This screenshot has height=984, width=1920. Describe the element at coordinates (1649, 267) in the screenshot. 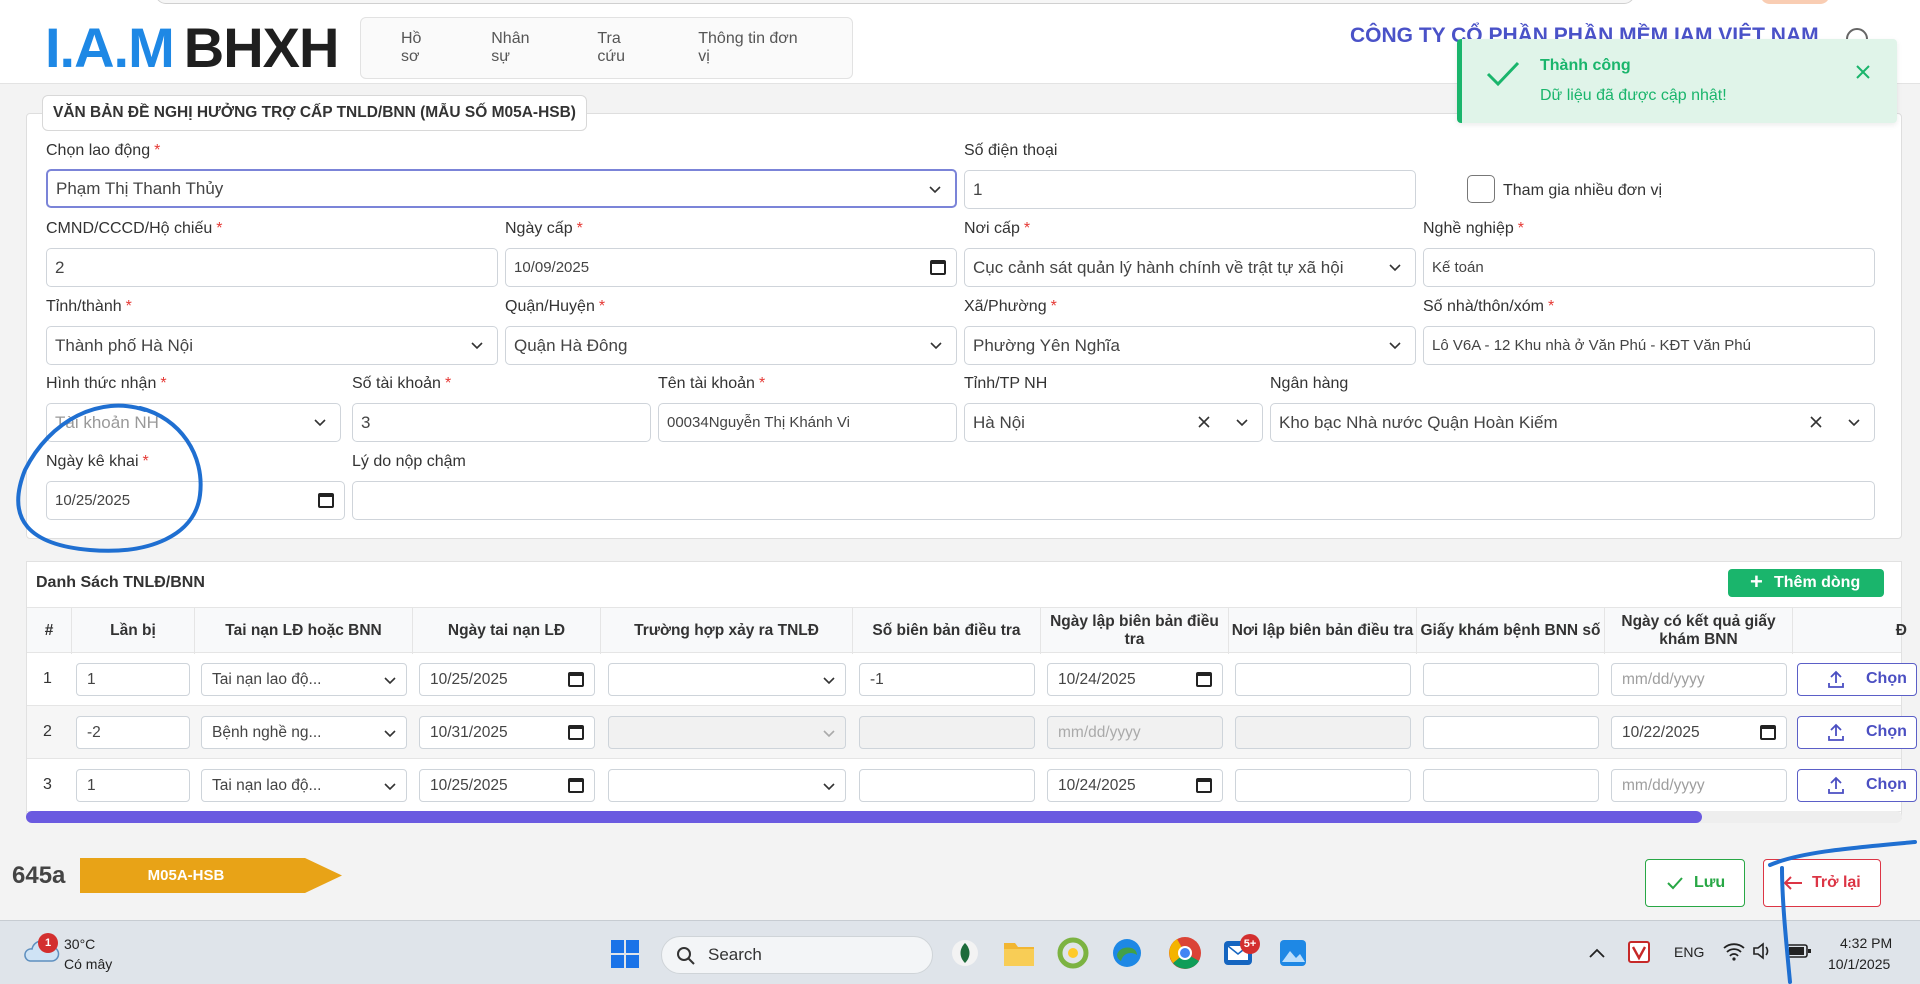

I see `job-input: Kế toán` at that location.